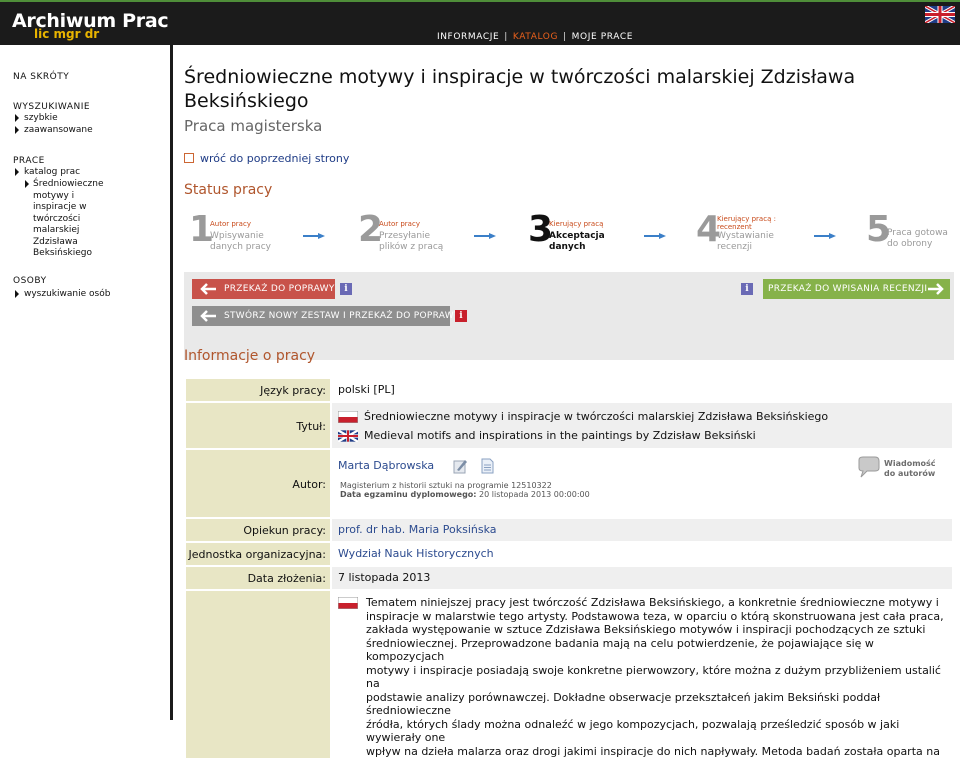 The width and height of the screenshot is (960, 760). What do you see at coordinates (41, 118) in the screenshot?
I see `sidebar-item-label: szybkie` at bounding box center [41, 118].